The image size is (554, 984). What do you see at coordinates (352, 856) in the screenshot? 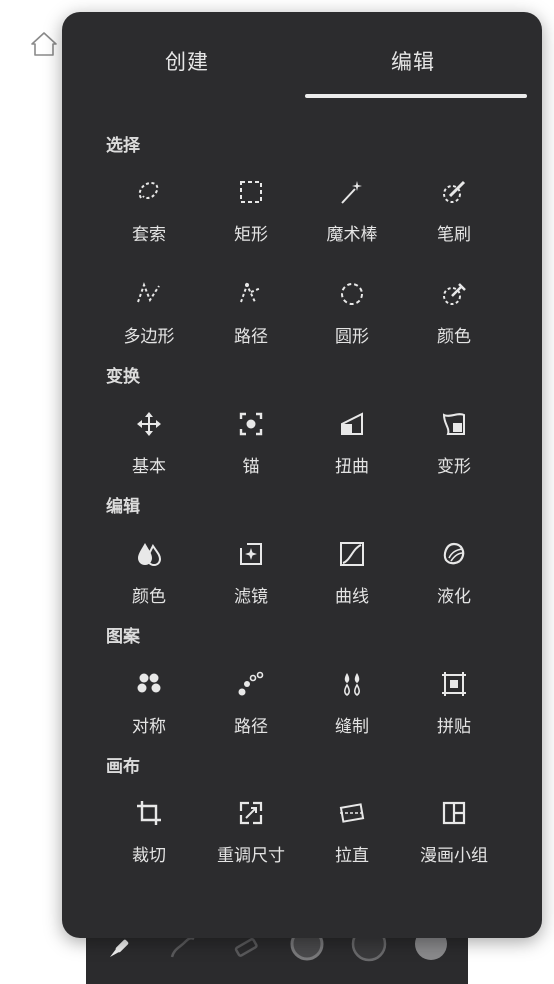
I see `tool-label: 拉直` at bounding box center [352, 856].